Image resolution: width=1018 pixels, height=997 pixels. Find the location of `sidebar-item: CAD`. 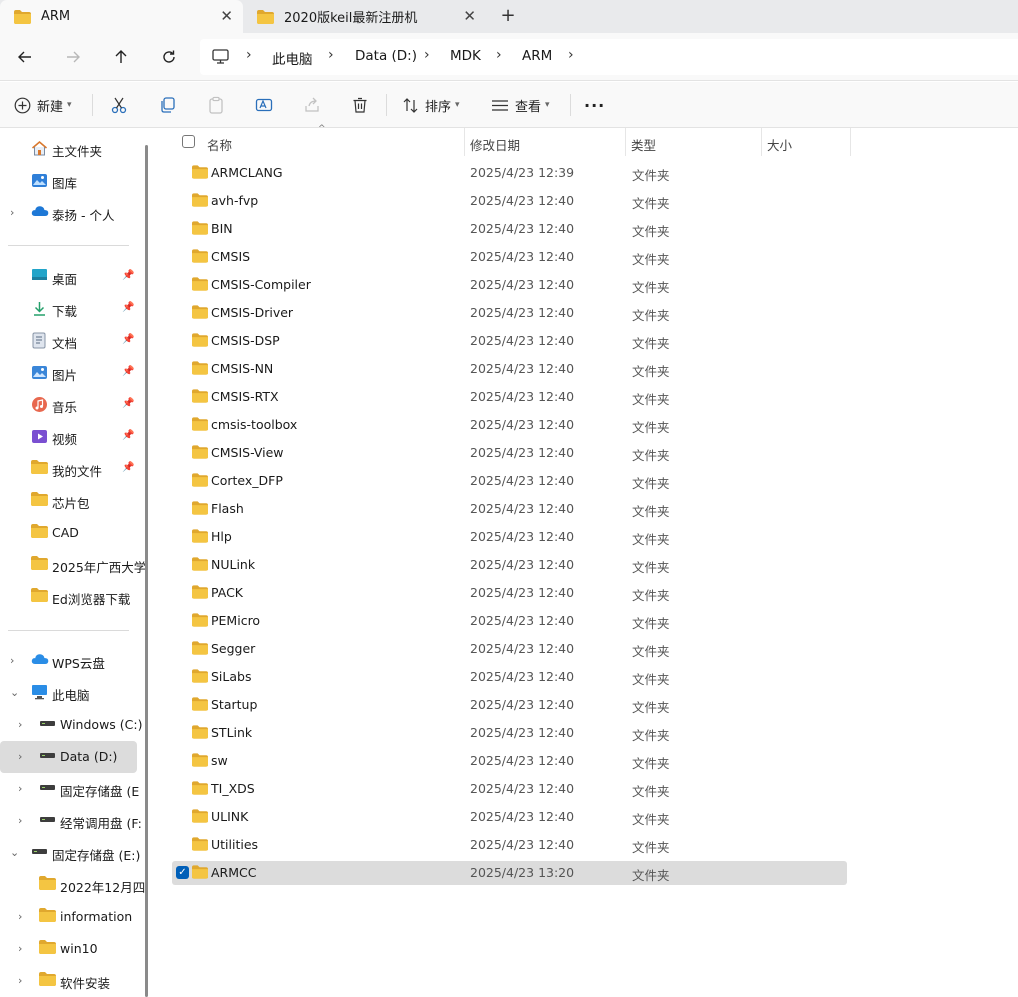

sidebar-item: CAD is located at coordinates (70, 533).